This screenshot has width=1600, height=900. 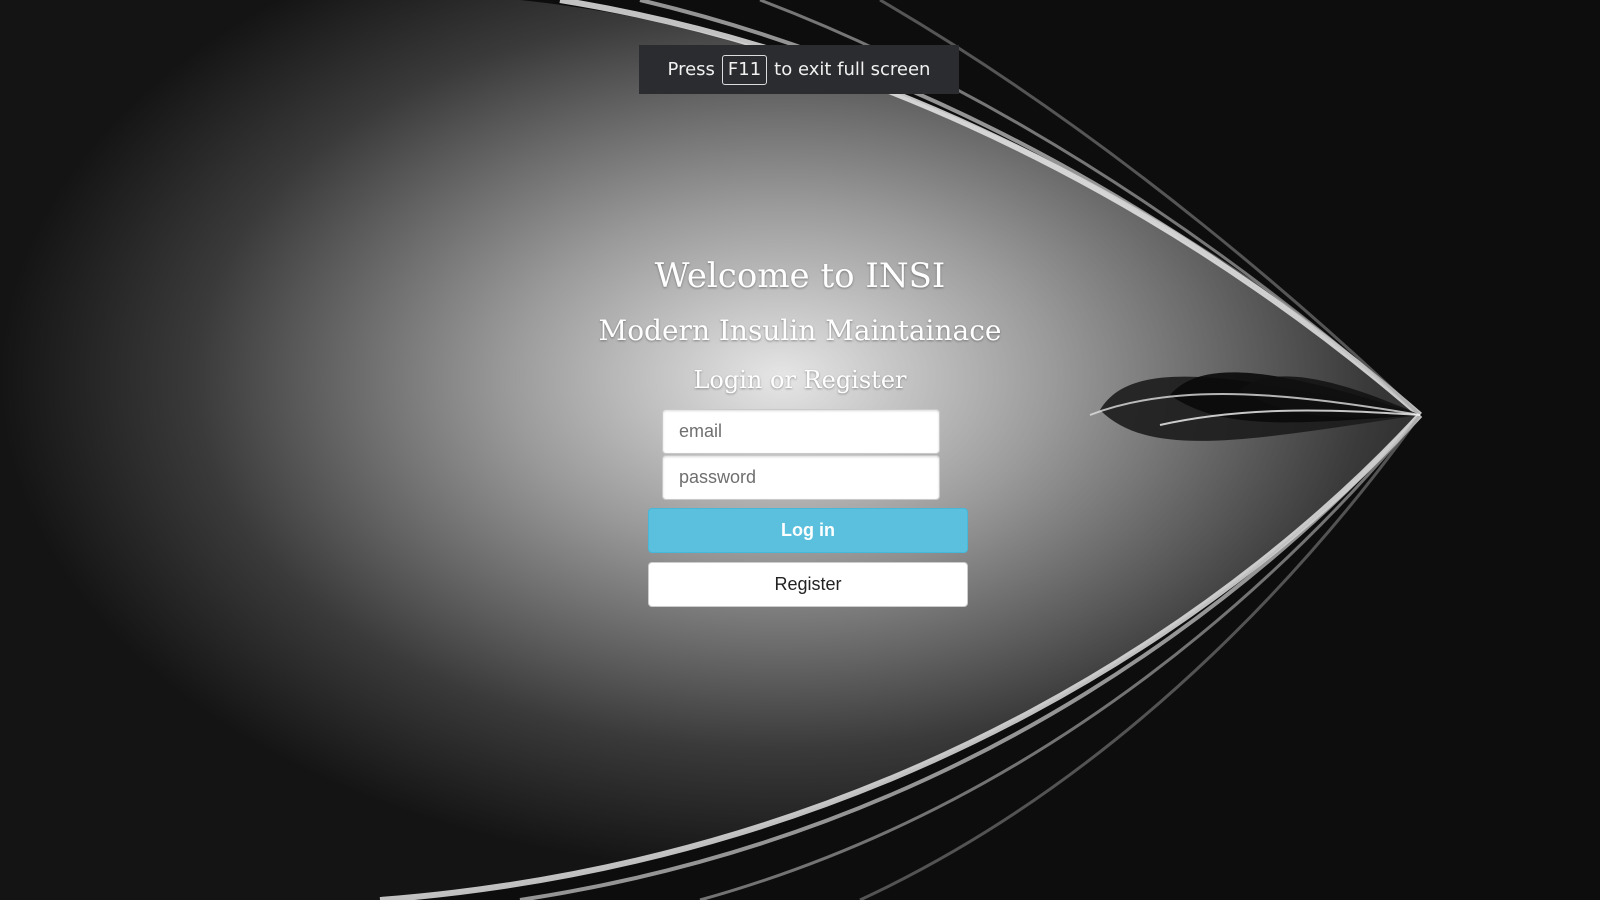 What do you see at coordinates (800, 276) in the screenshot?
I see `welcome-heading: Welcome to INSI` at bounding box center [800, 276].